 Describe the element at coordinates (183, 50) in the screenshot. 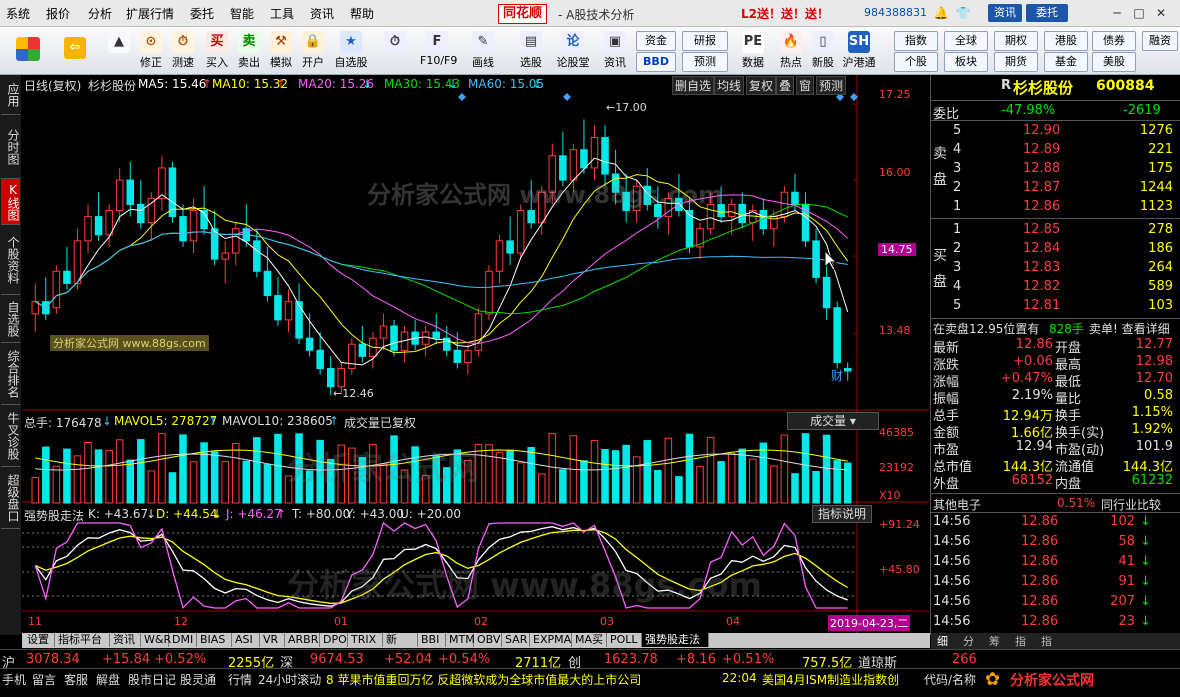

I see `toolbar-button: ⏱ 测速` at that location.